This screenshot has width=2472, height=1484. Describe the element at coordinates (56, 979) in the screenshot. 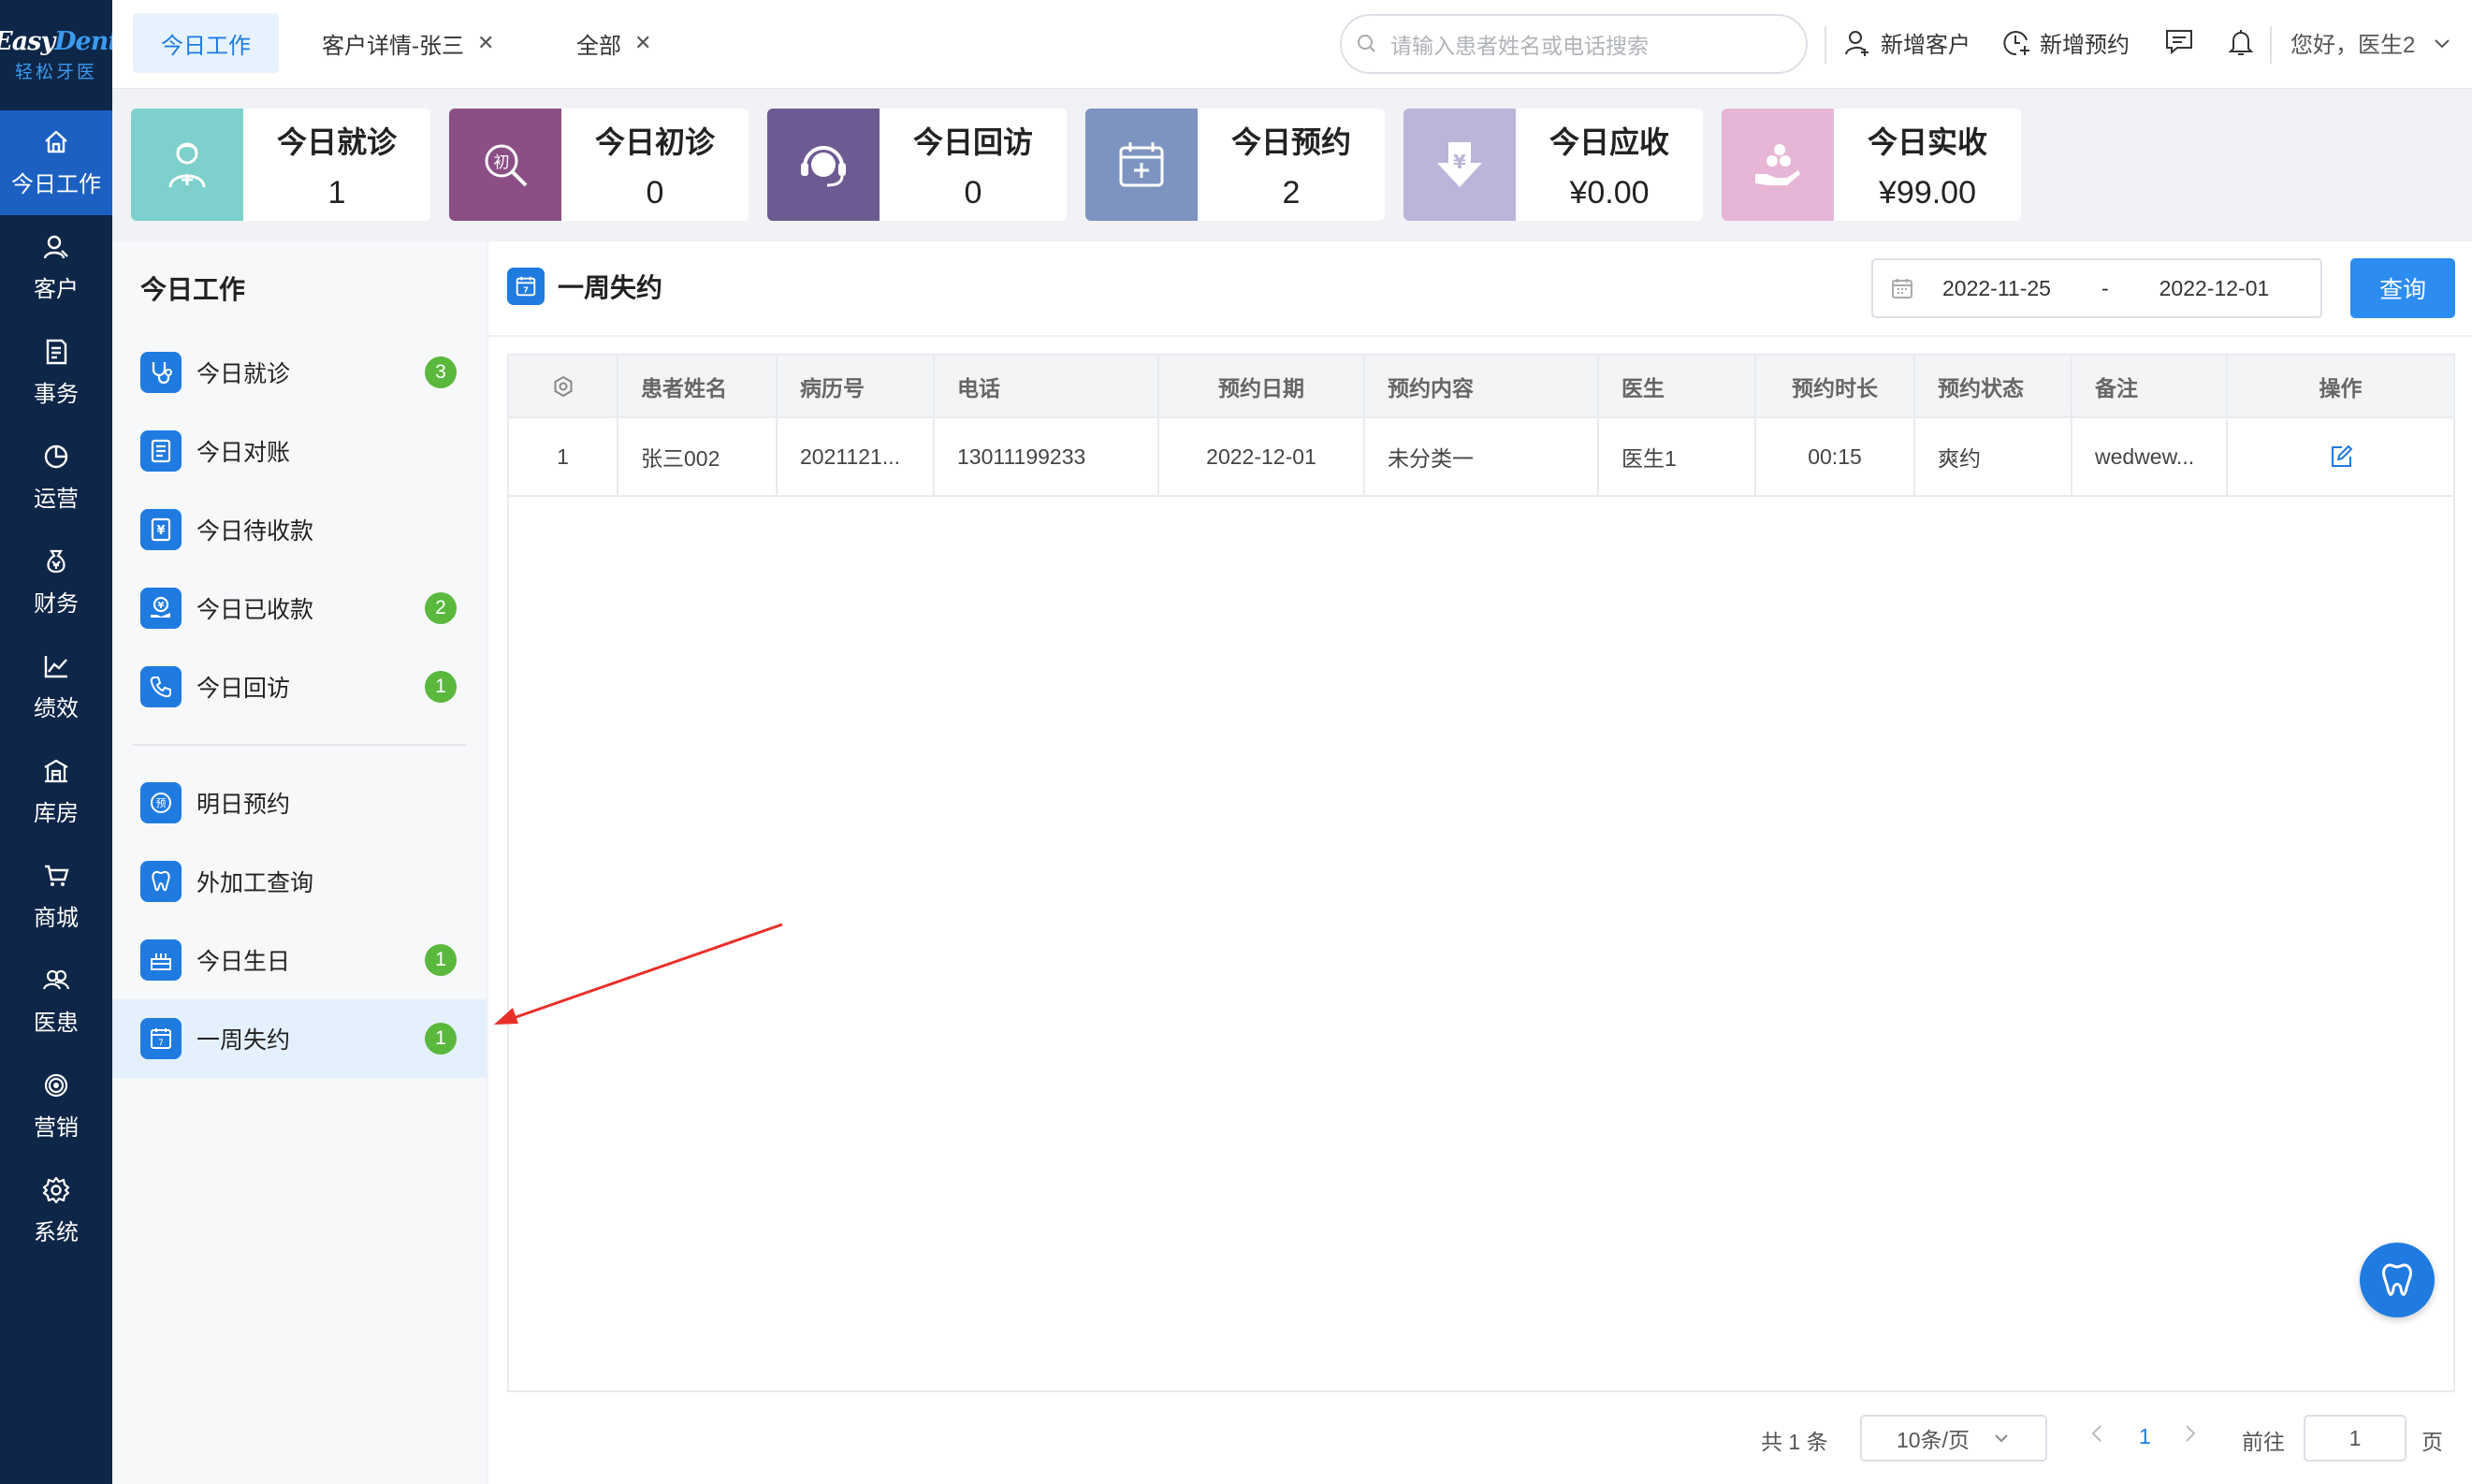

I see `people-icon` at that location.